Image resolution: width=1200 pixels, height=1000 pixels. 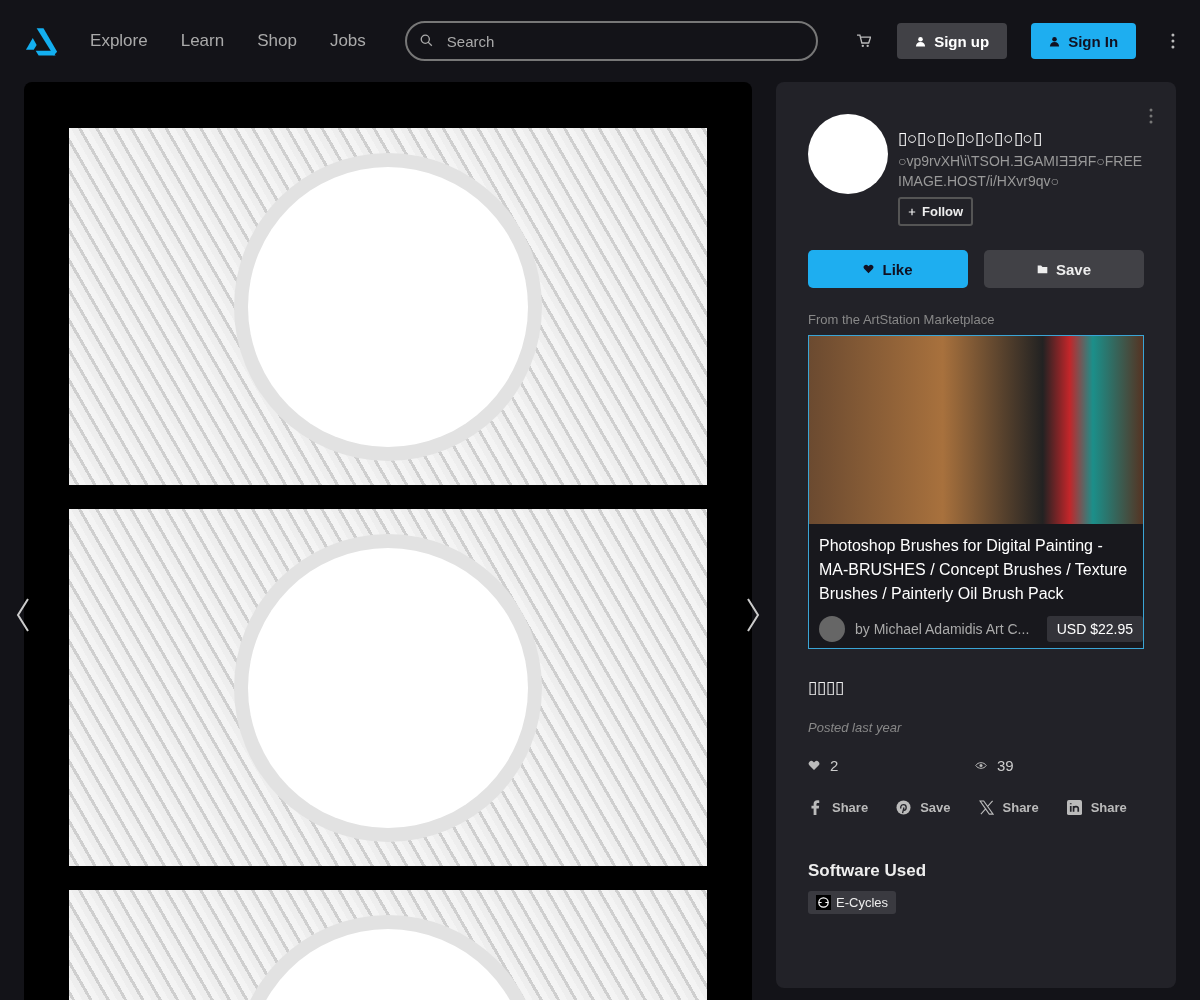 What do you see at coordinates (202, 41) in the screenshot?
I see `nav-link: Learn` at bounding box center [202, 41].